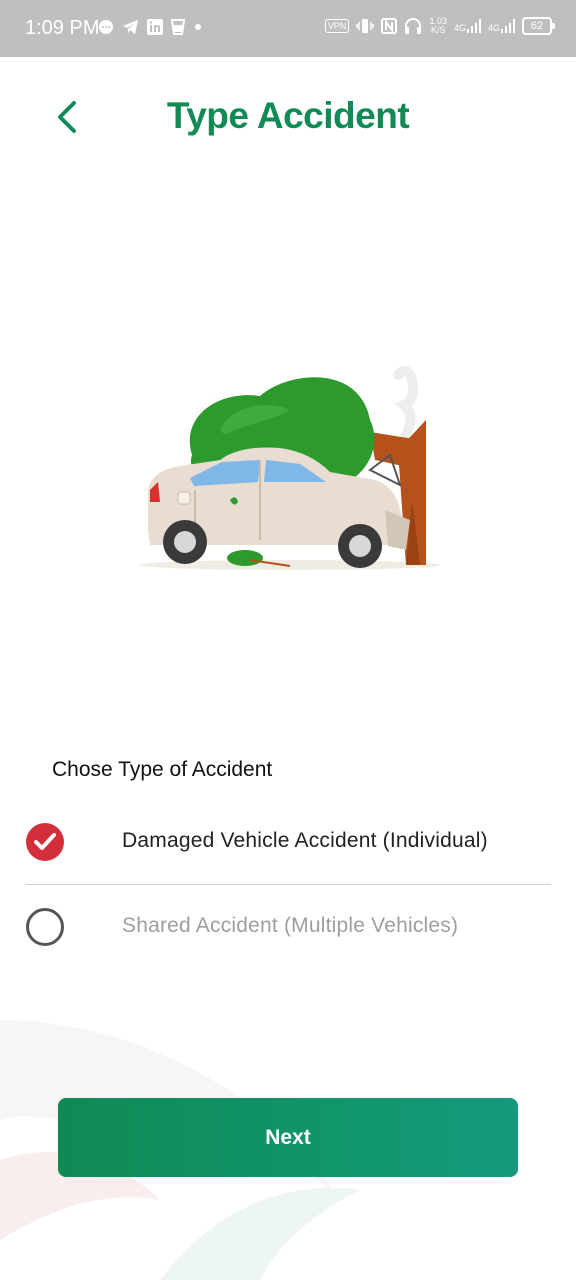  Describe the element at coordinates (106, 27) in the screenshot. I see `chat-icon` at that location.